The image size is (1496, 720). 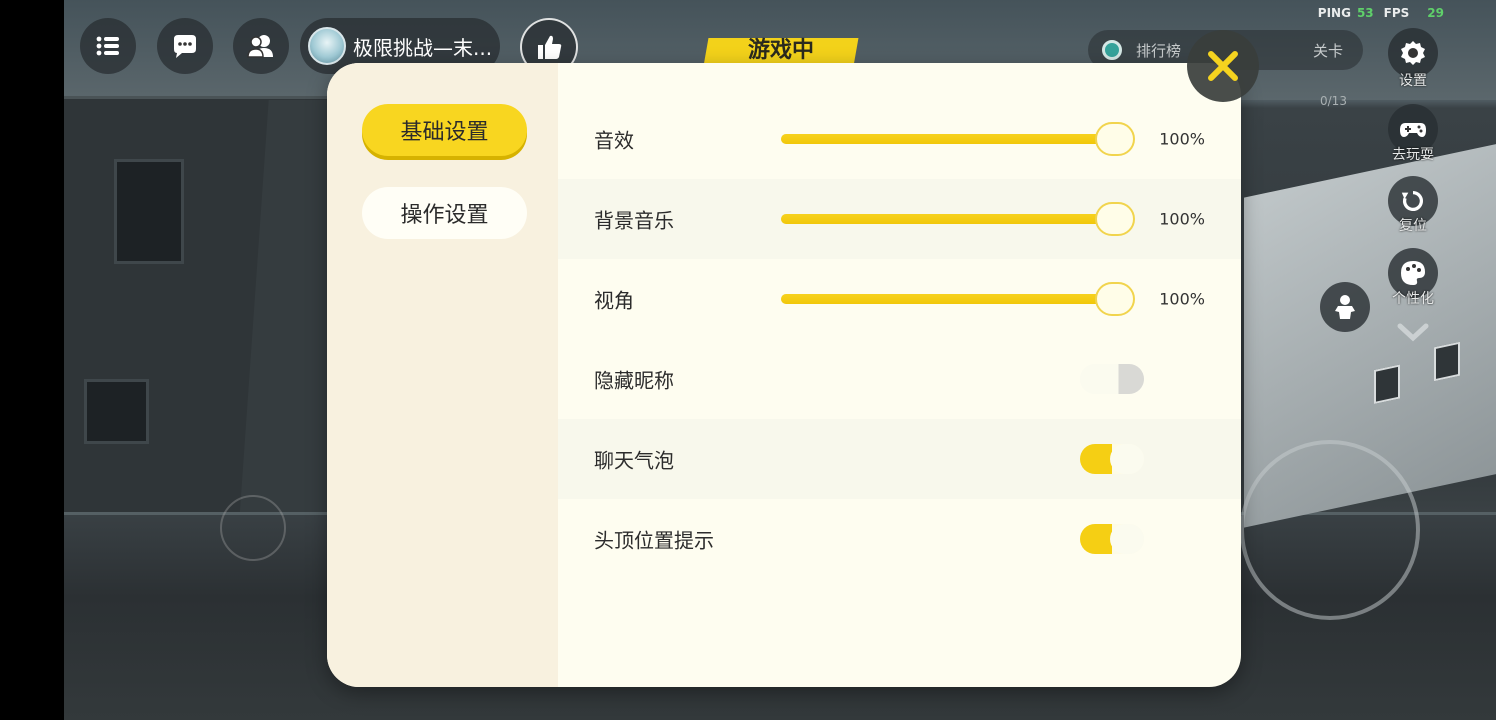 I want to click on overhead-position-hint-toggle, so click(x=1112, y=539).